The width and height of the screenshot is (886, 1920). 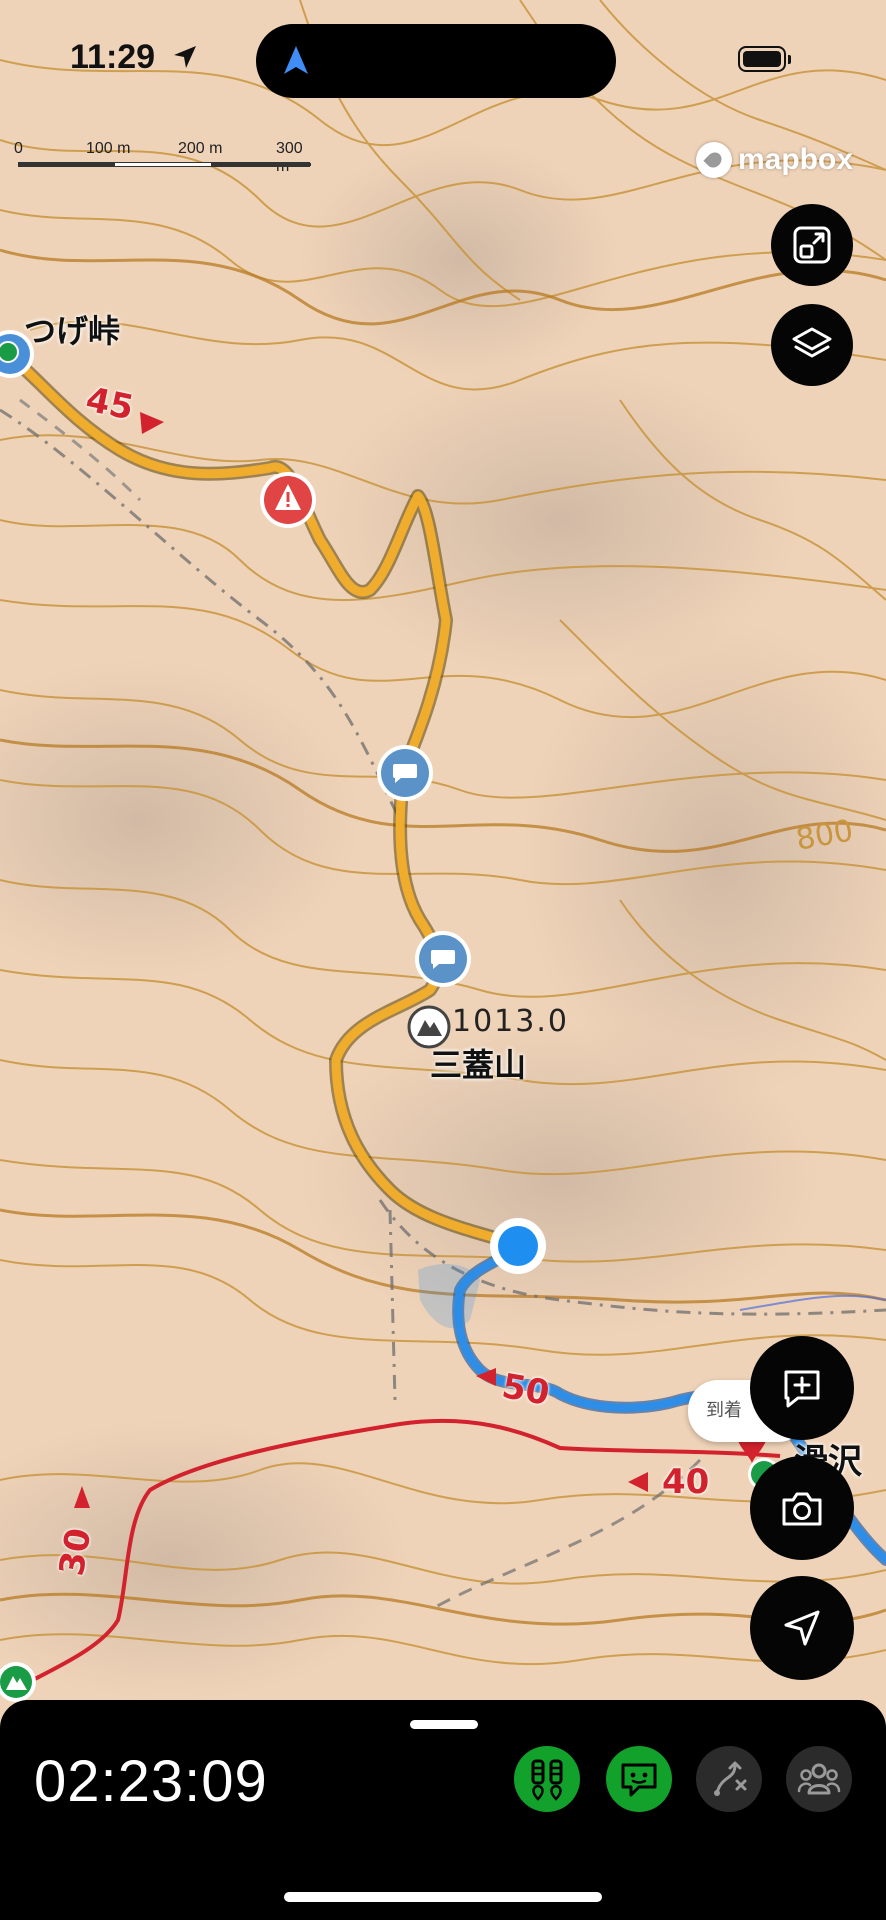 What do you see at coordinates (436, 61) in the screenshot?
I see `dynamic-island` at bounding box center [436, 61].